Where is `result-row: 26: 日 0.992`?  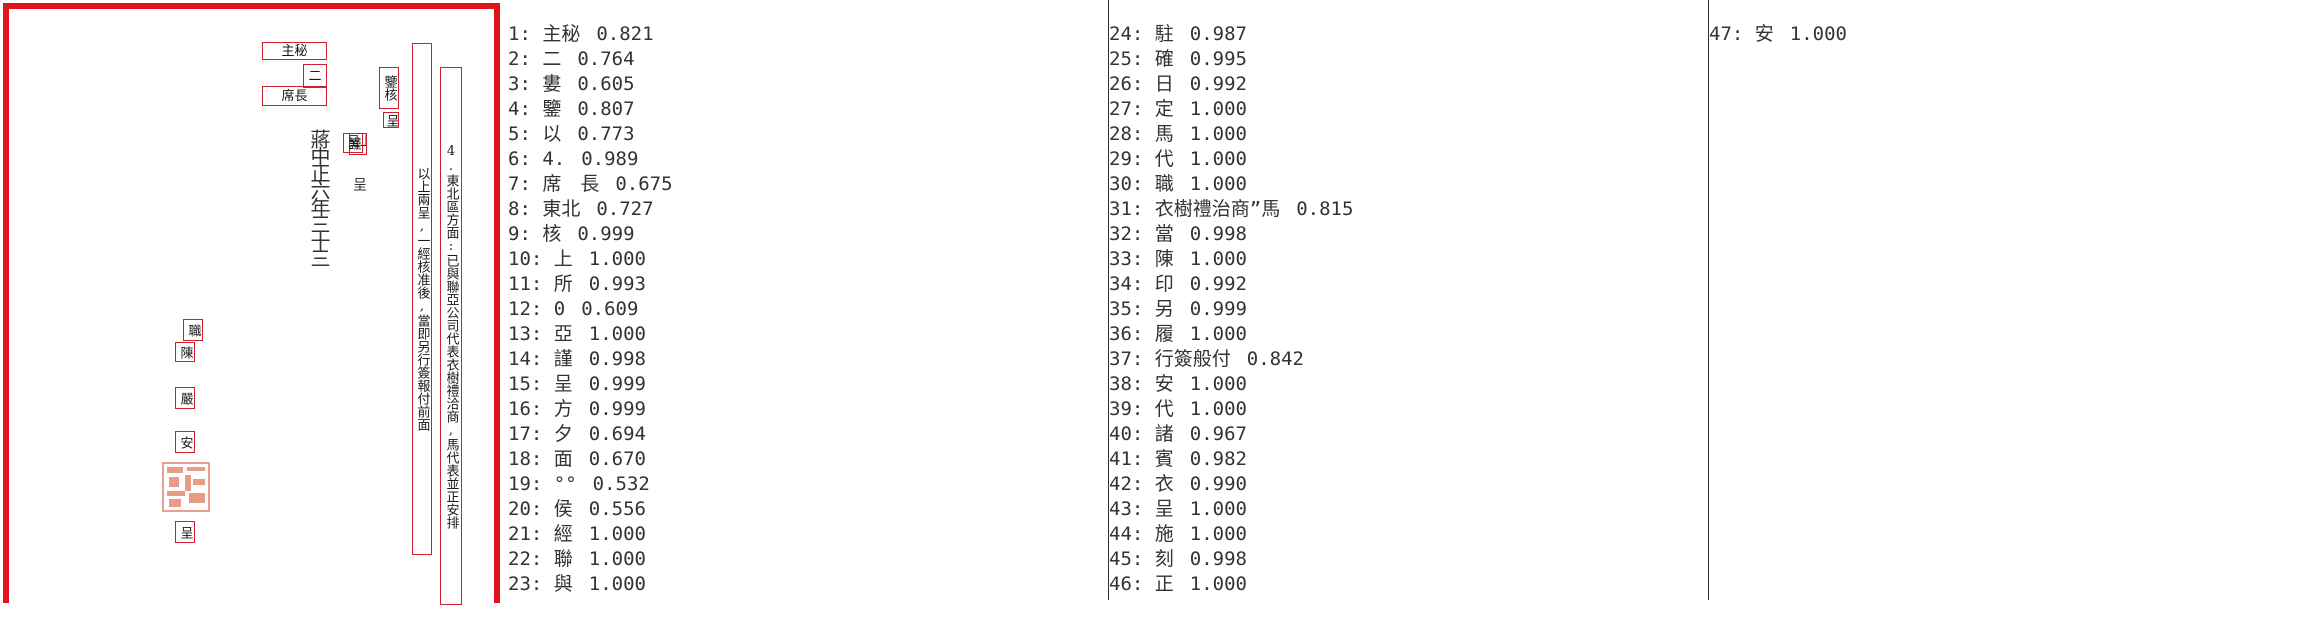 result-row: 26: 日 0.992 is located at coordinates (1231, 84).